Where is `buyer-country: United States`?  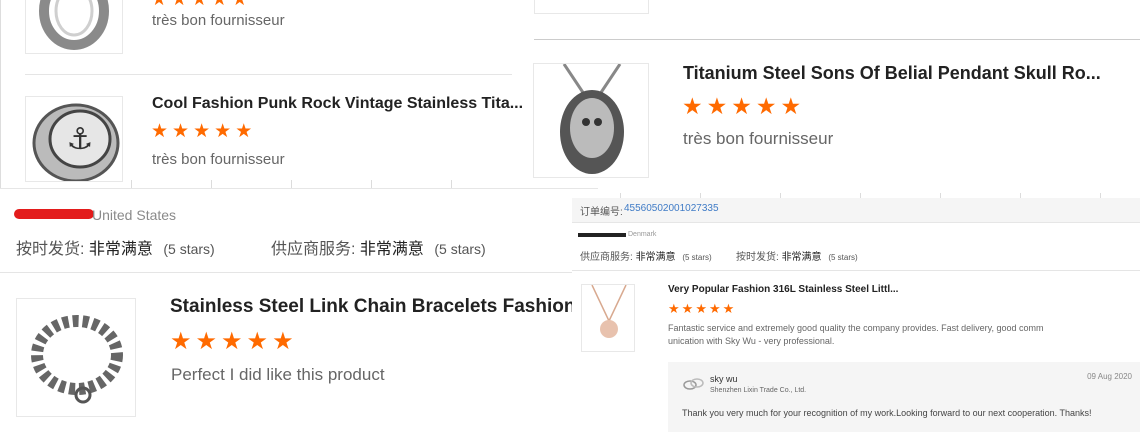 buyer-country: United States is located at coordinates (134, 215).